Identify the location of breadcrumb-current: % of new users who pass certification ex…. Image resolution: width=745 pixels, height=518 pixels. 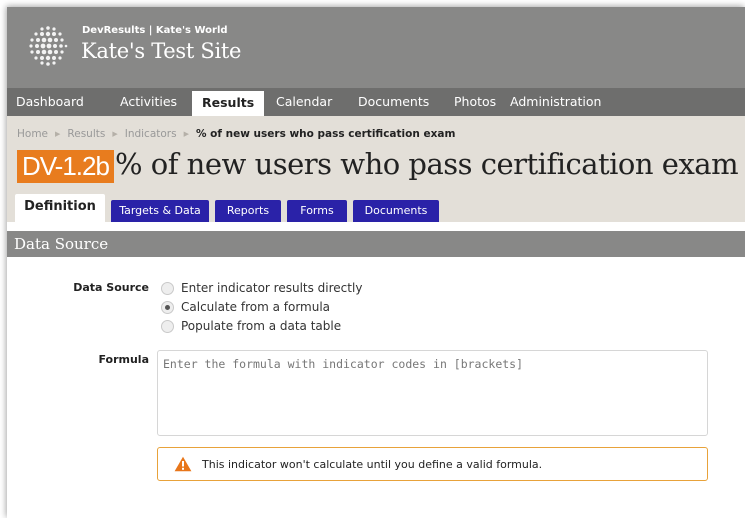
(325, 134).